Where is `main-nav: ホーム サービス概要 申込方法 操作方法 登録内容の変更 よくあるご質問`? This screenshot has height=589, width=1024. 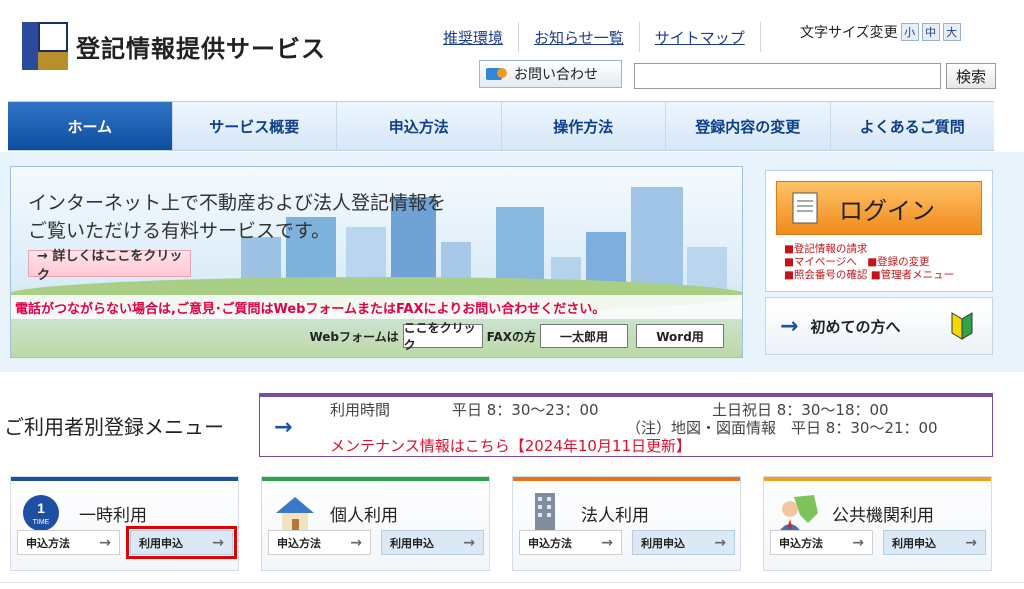 main-nav: ホーム サービス概要 申込方法 操作方法 登録内容の変更 よくあるご質問 is located at coordinates (501, 126).